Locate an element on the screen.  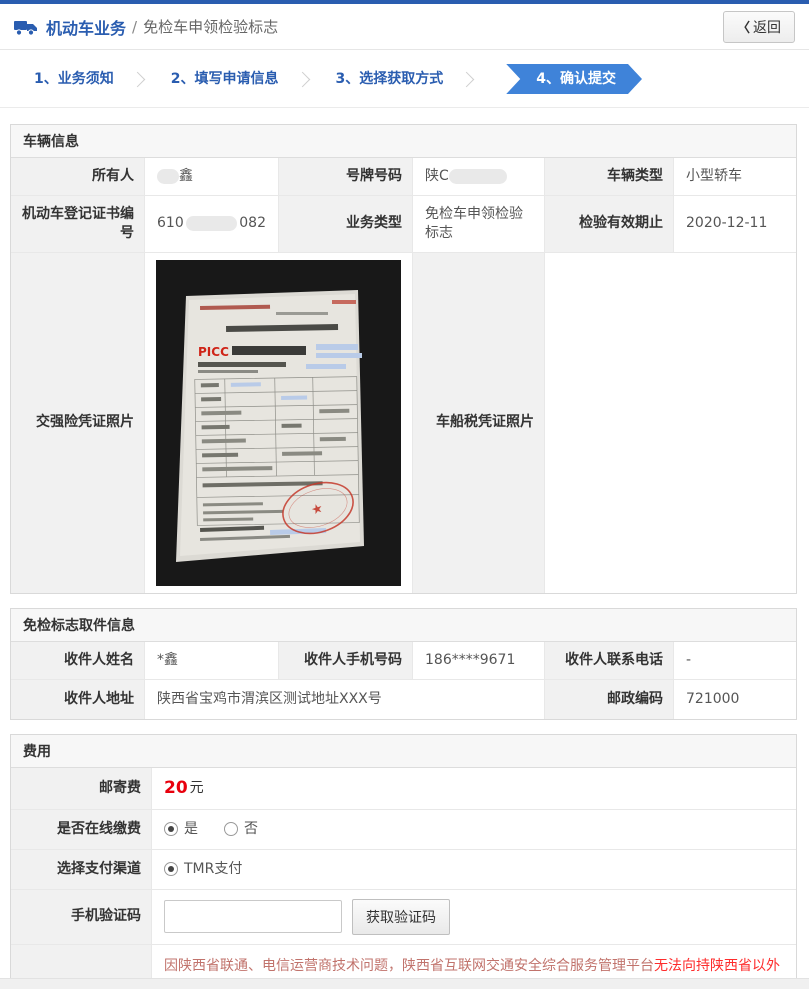
insurance-photo-cell: PICC ★ is located at coordinates (279, 422).